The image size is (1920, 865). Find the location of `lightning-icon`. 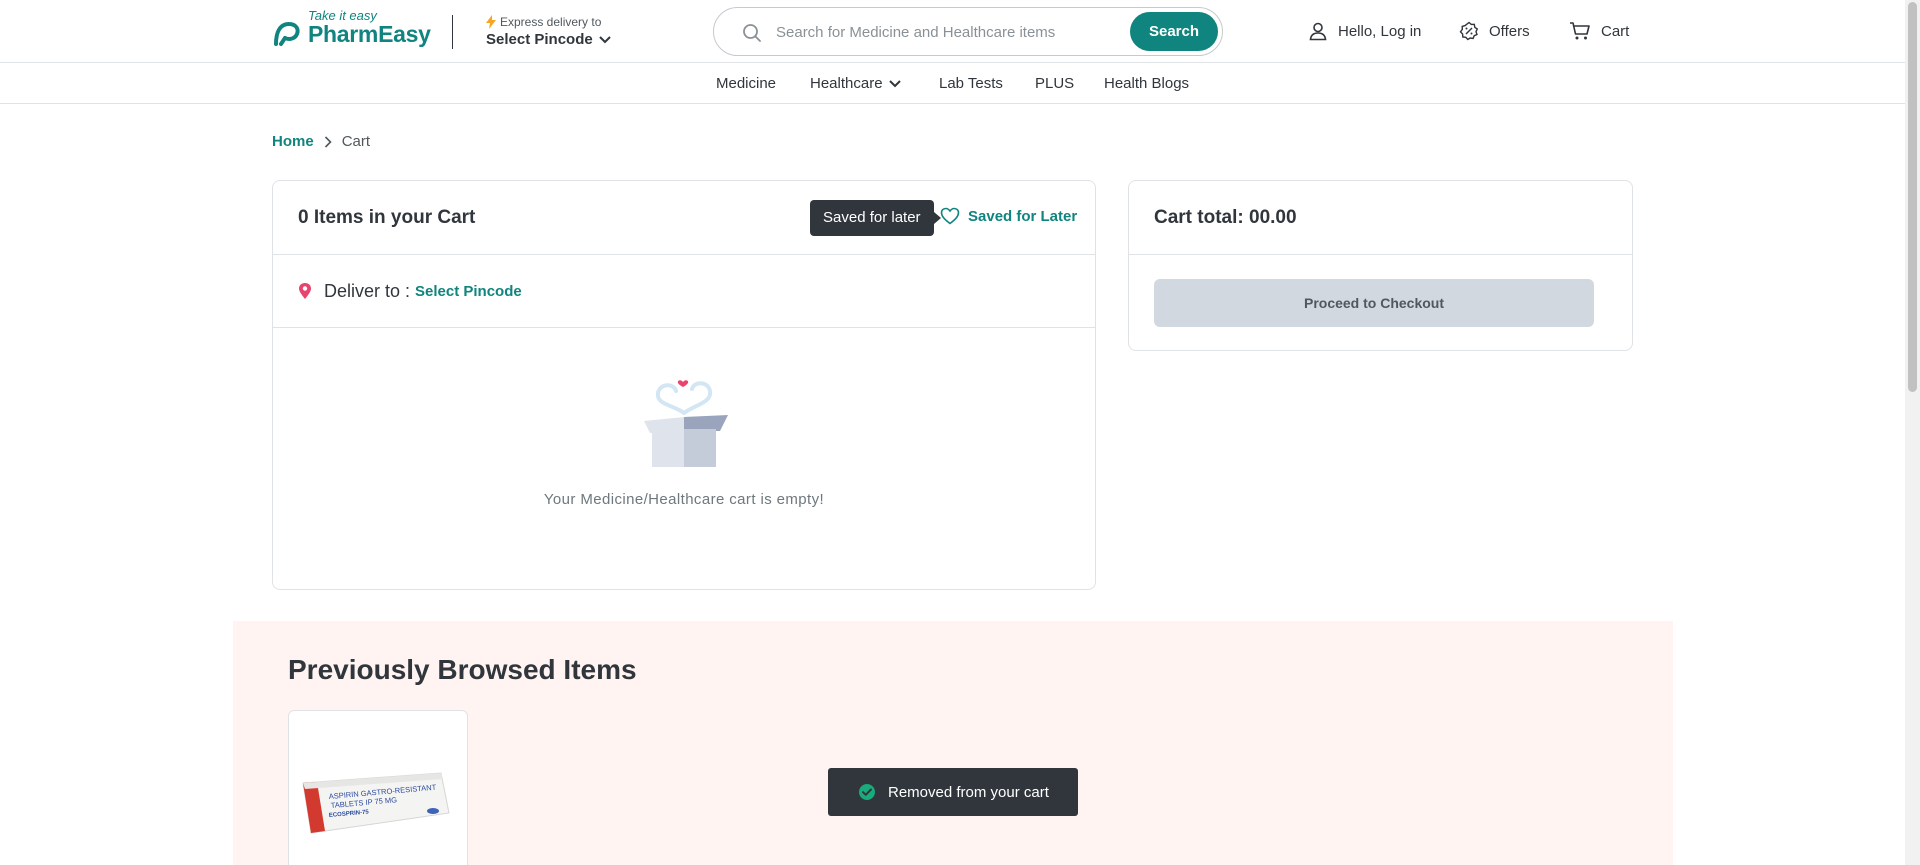

lightning-icon is located at coordinates (491, 22).